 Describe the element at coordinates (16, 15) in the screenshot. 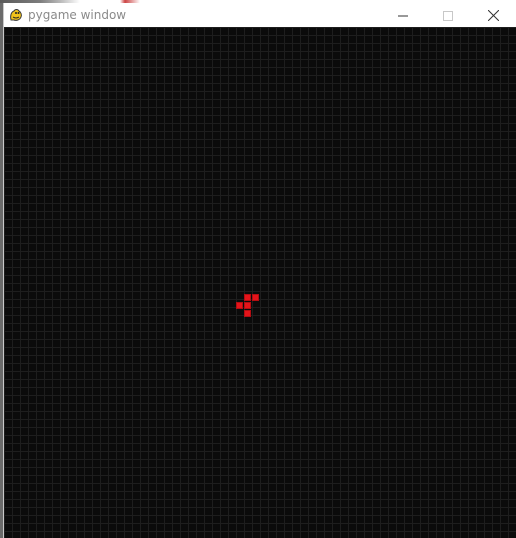

I see `pygame-snake-icon` at that location.